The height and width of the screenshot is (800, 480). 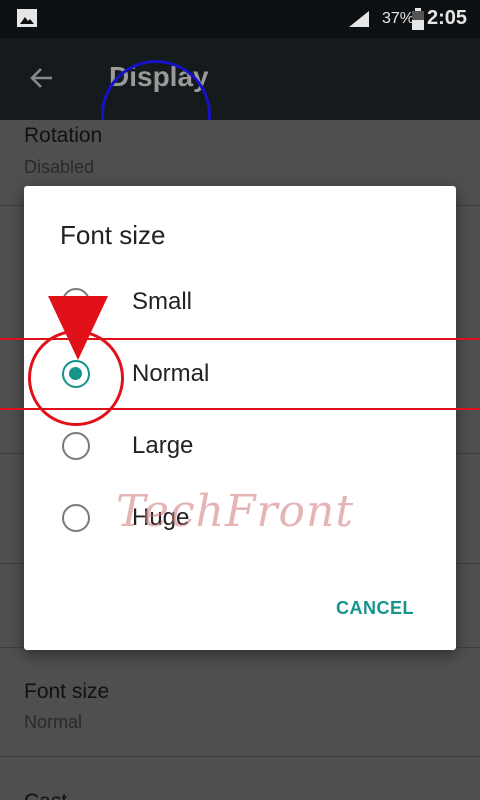 I want to click on divider, so click(x=240, y=756).